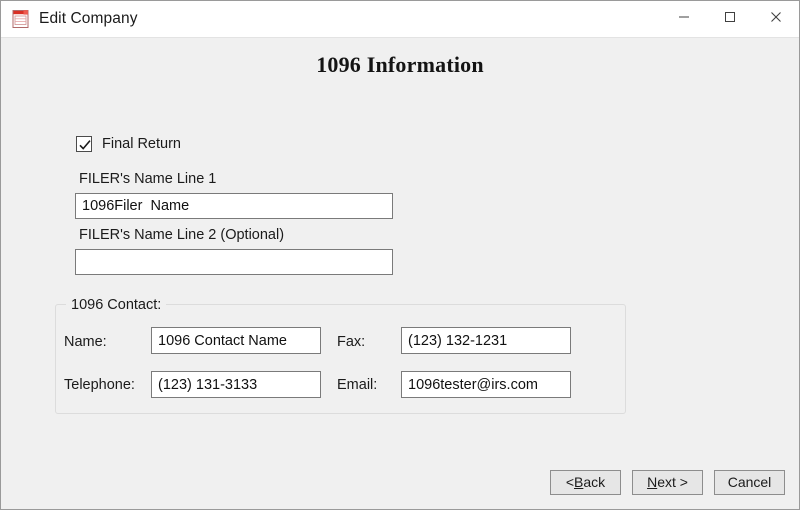 Image resolution: width=800 pixels, height=510 pixels. I want to click on final-return-row: Final Return, so click(128, 144).